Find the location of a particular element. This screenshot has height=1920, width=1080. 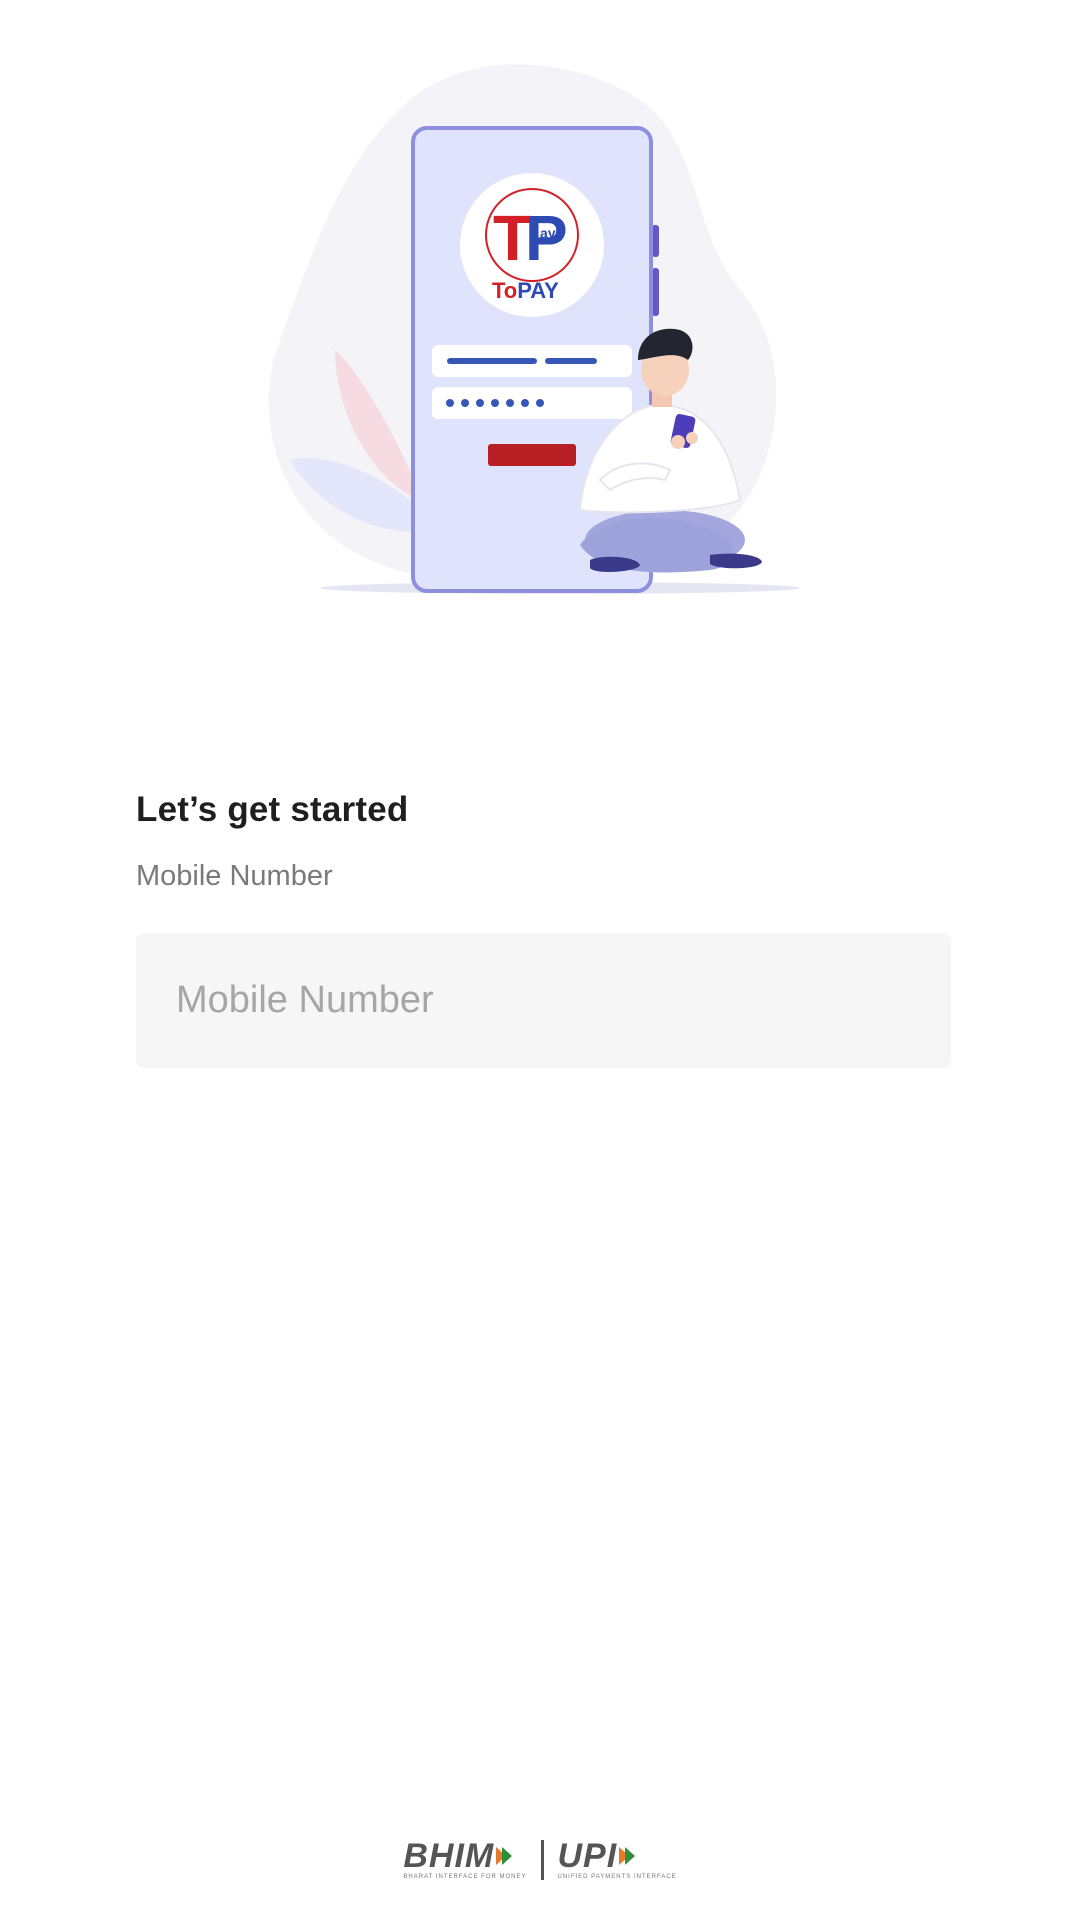

mobile-number-input is located at coordinates (546, 1000).